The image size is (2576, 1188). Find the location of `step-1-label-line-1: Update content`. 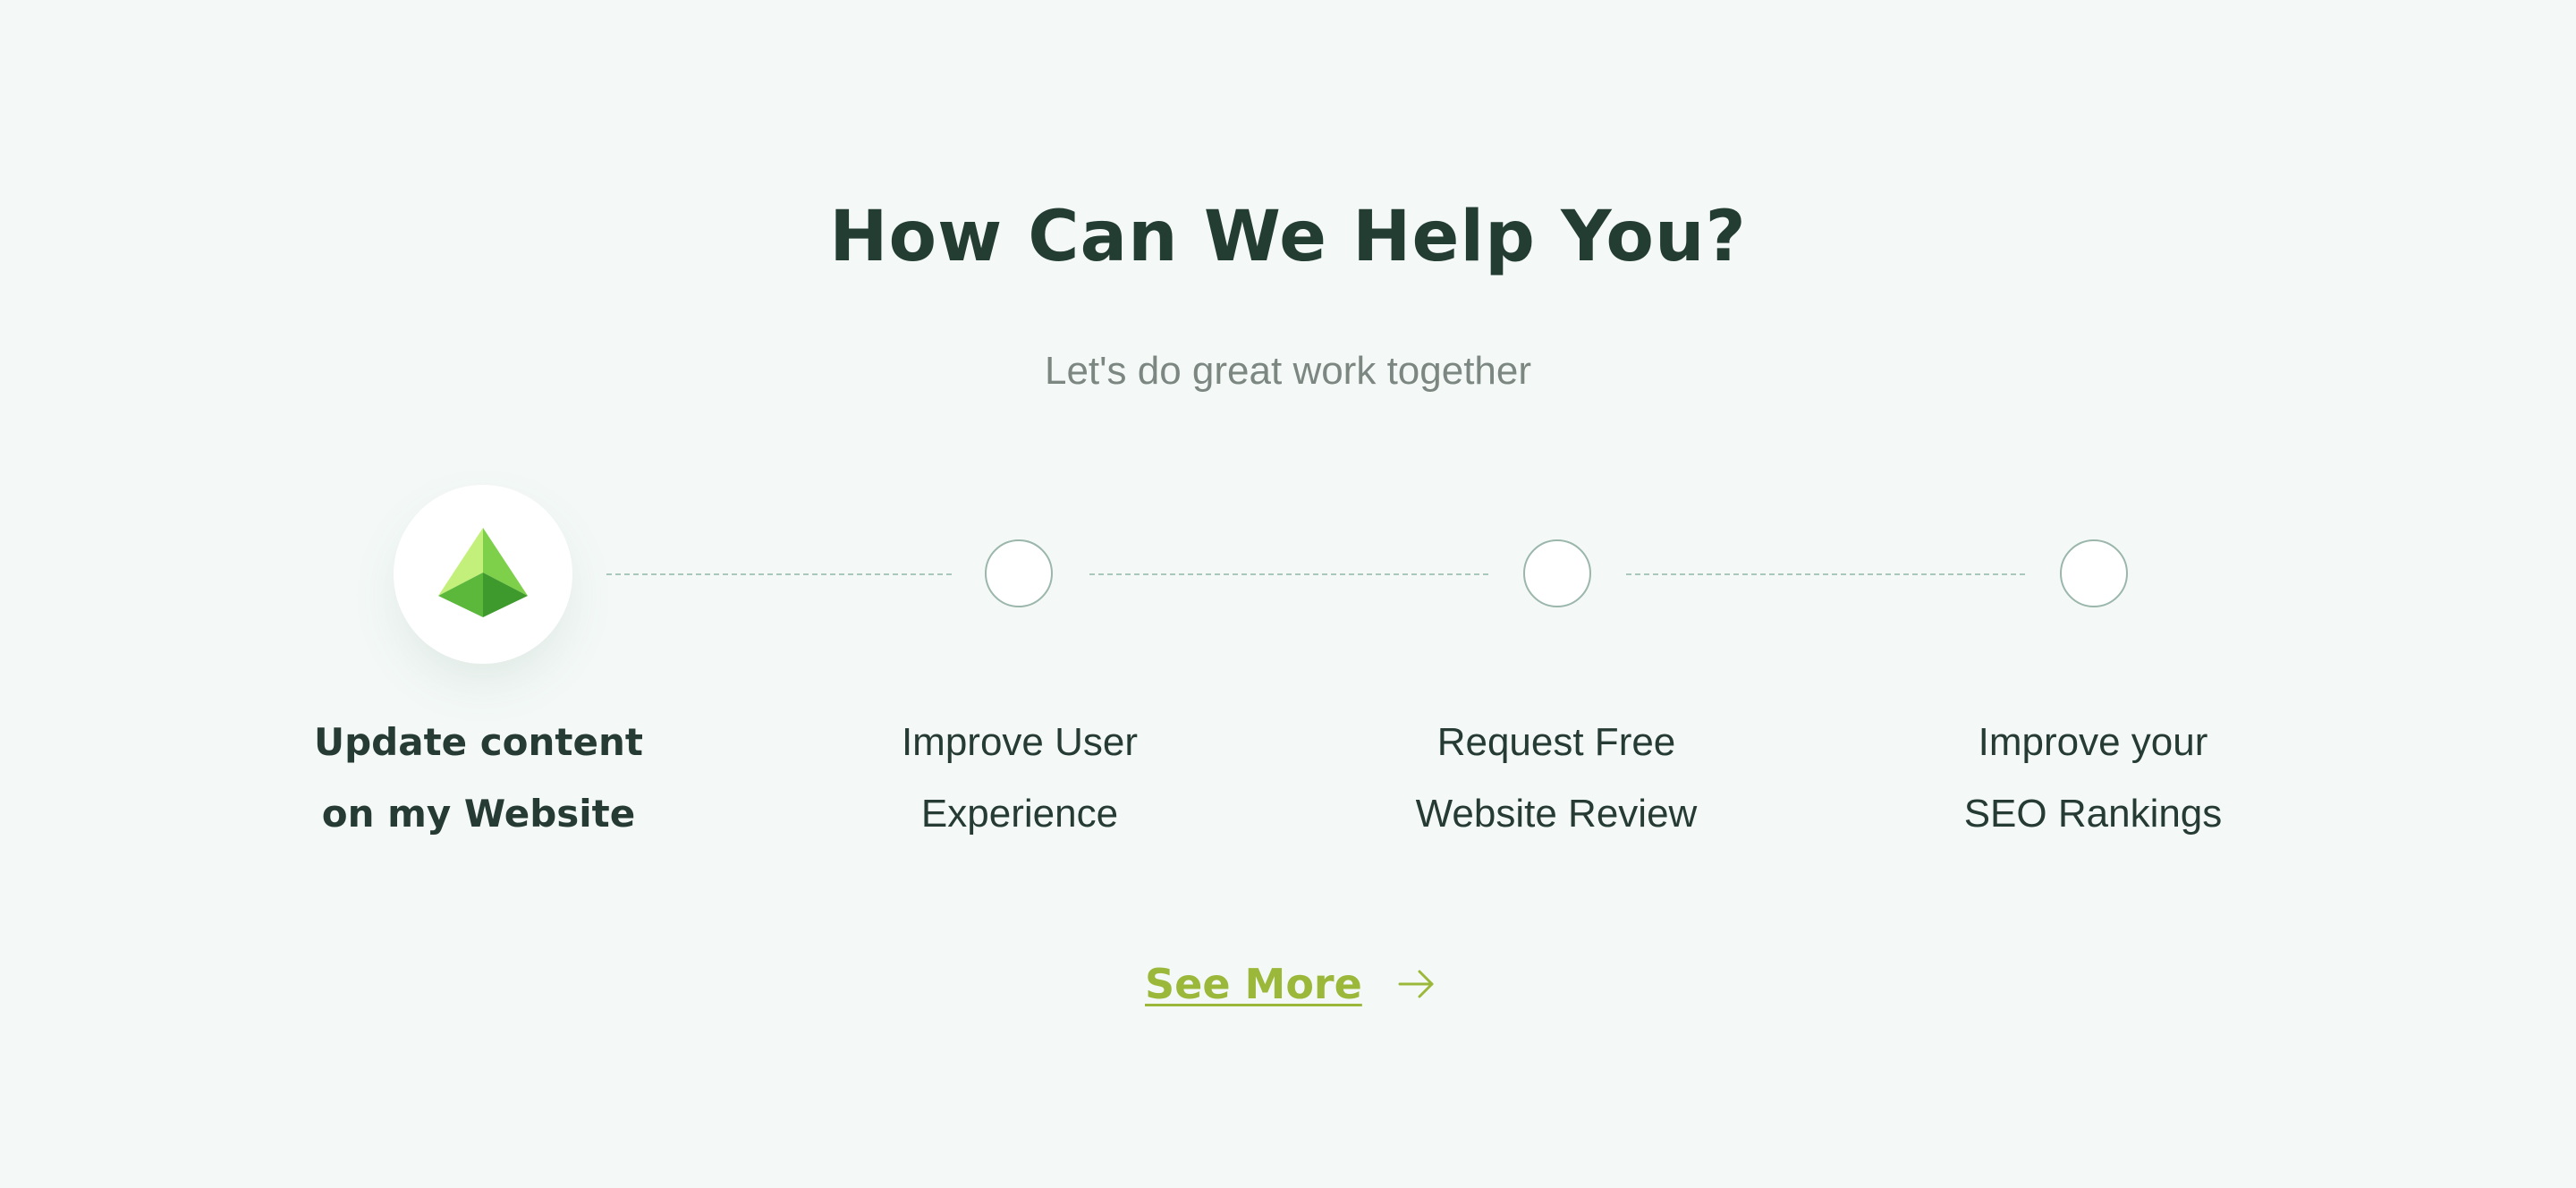

step-1-label-line-1: Update content is located at coordinates (478, 742).